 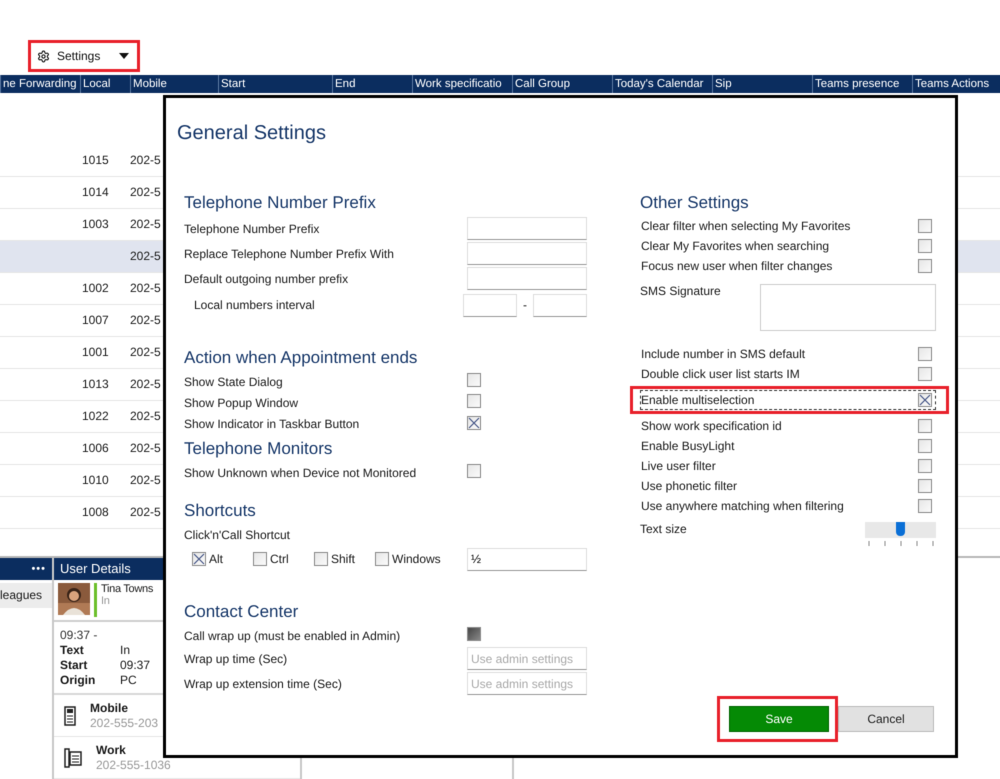 I want to click on table-cell-text: 1001, so click(x=96, y=352).